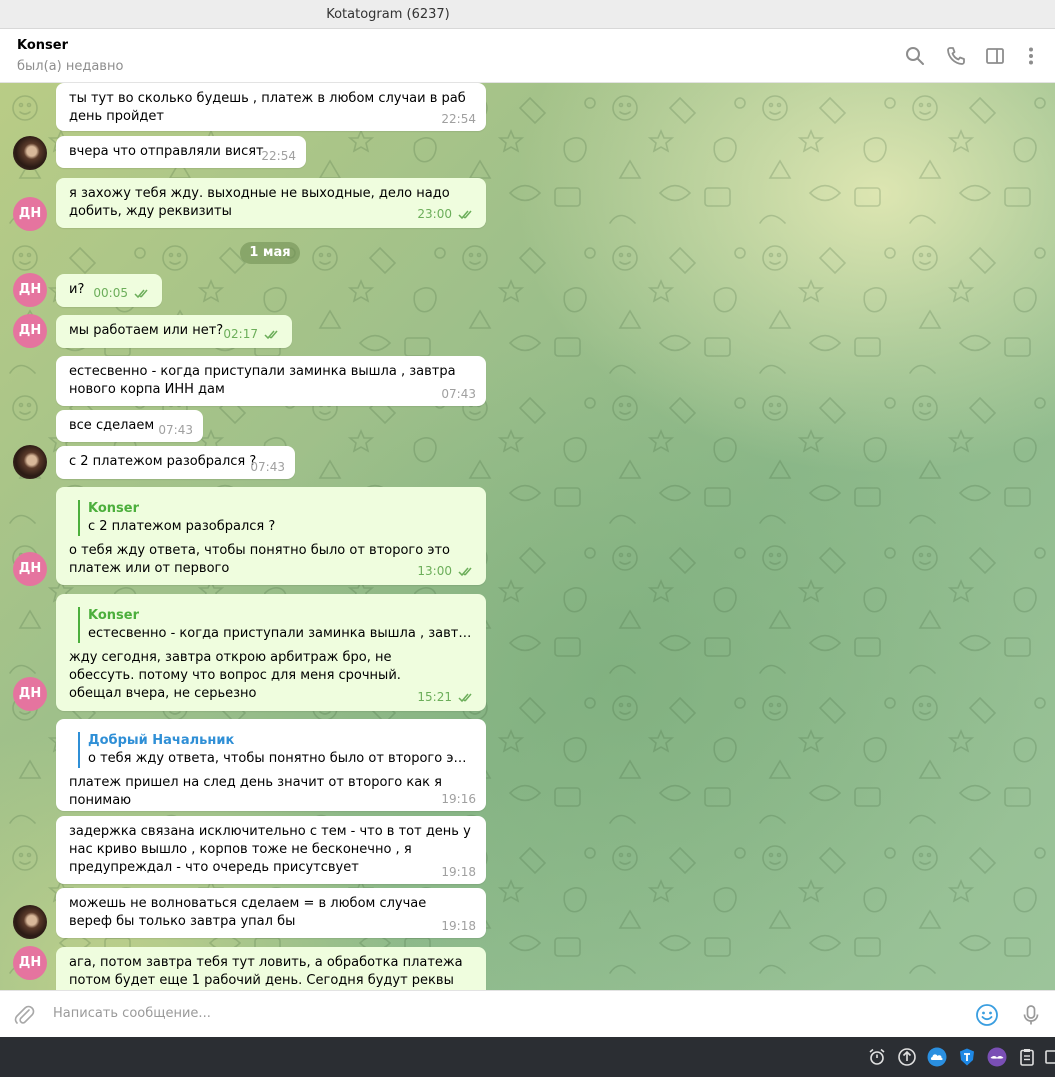 The height and width of the screenshot is (1077, 1055). I want to click on message-meta: 00:05, so click(122, 294).